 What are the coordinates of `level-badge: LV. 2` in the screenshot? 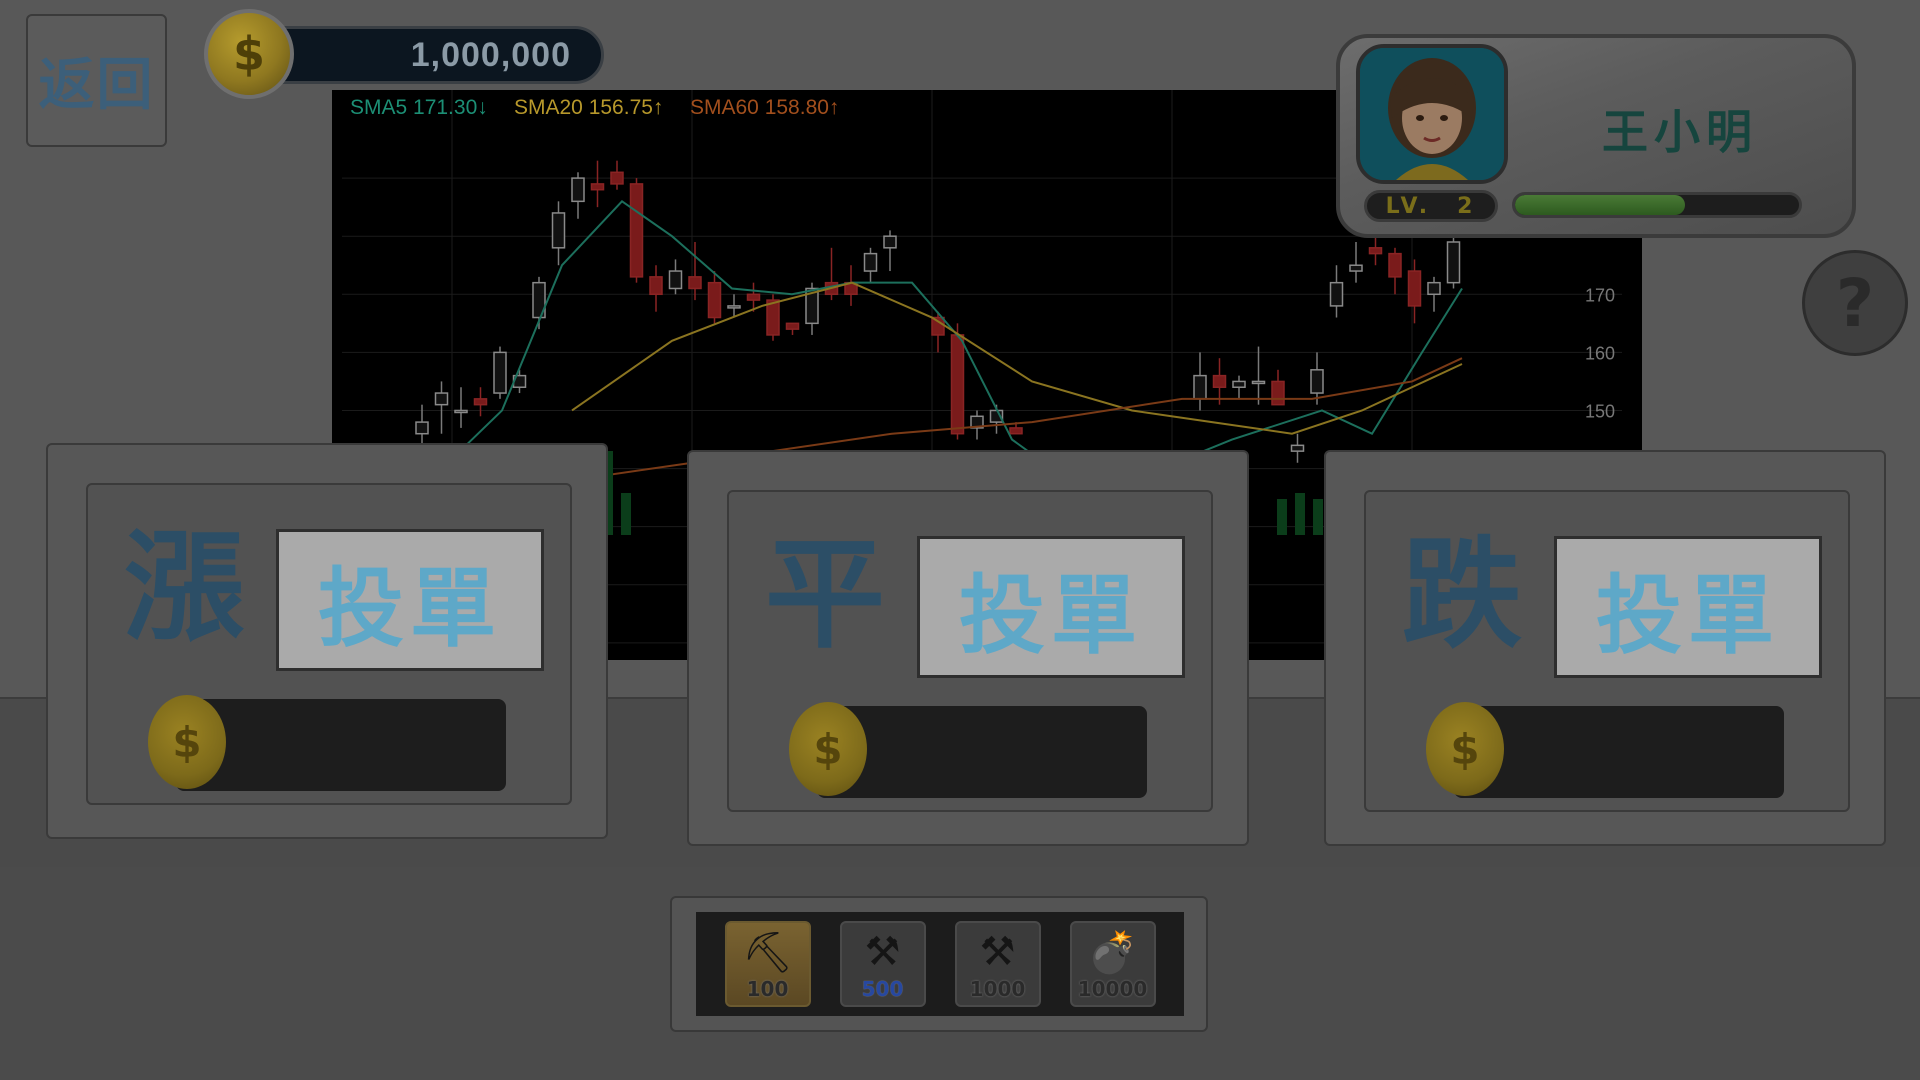 It's located at (1431, 206).